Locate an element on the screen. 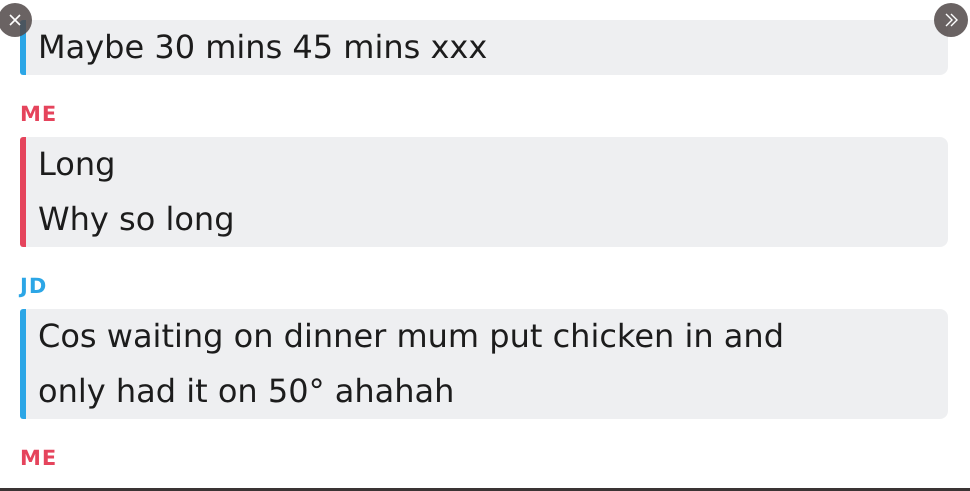  close-button is located at coordinates (16, 20).